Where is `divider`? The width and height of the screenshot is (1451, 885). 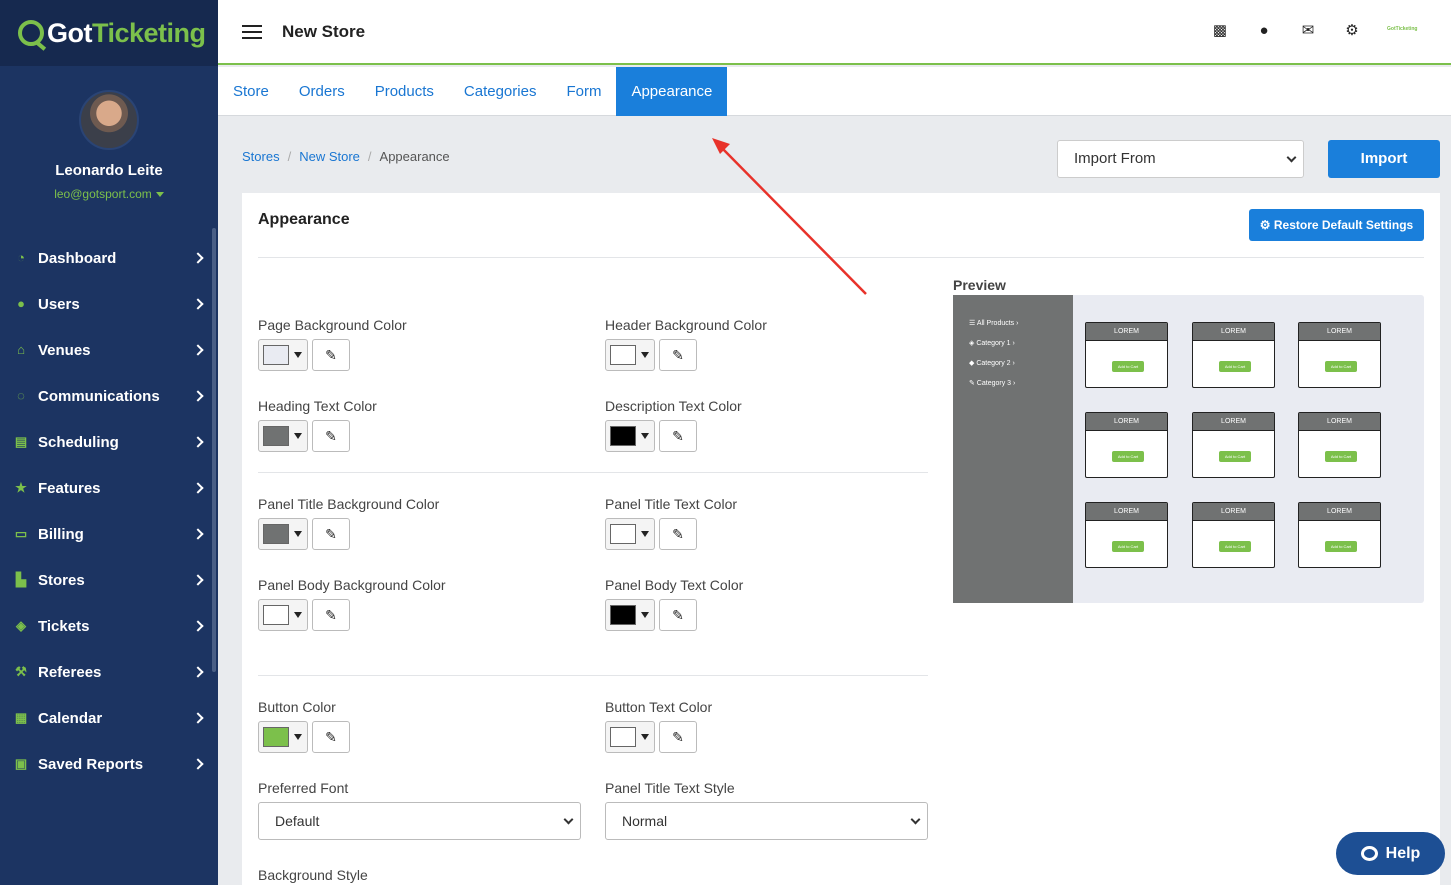 divider is located at coordinates (593, 675).